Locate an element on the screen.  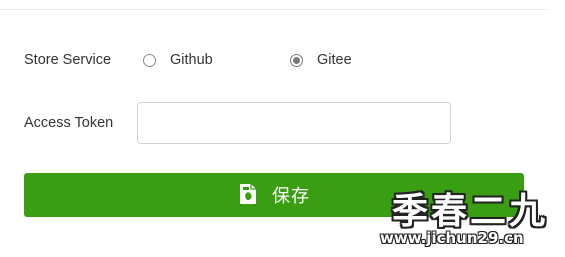
radio-gitee-label: Gitee is located at coordinates (334, 60).